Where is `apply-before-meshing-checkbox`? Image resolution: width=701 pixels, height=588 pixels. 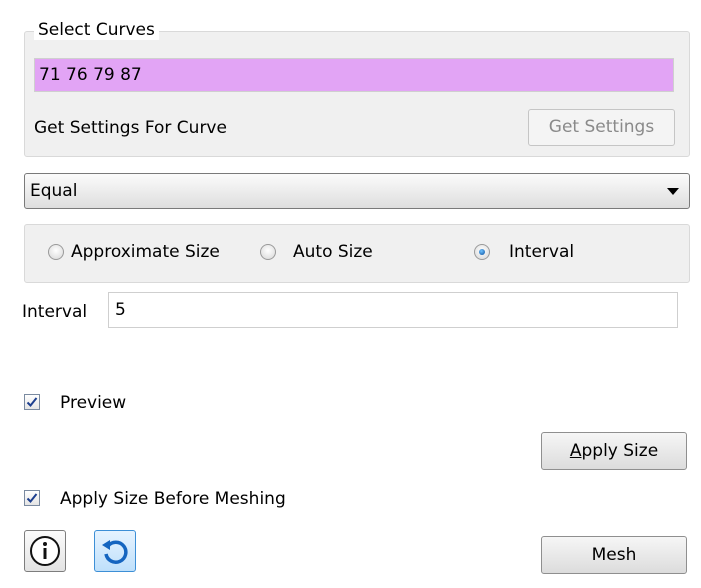 apply-before-meshing-checkbox is located at coordinates (32, 498).